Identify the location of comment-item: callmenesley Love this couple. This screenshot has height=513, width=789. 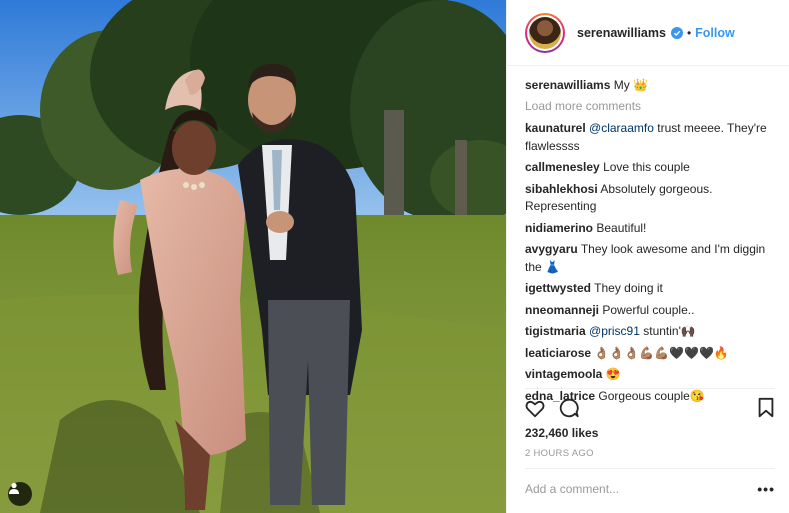
(650, 168).